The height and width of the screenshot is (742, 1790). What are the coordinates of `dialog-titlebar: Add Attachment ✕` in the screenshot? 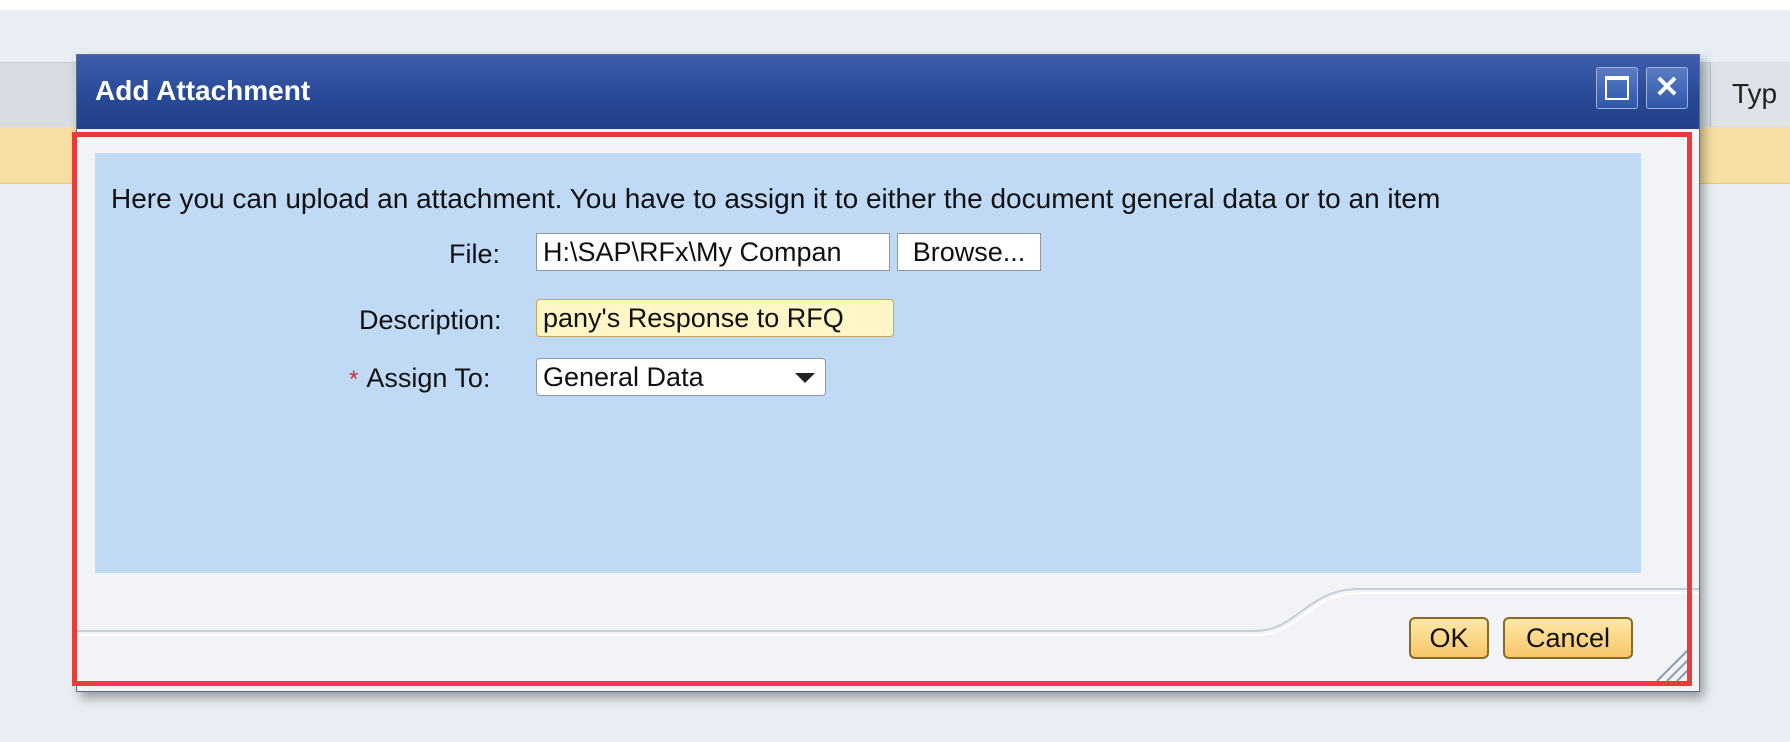 It's located at (888, 92).